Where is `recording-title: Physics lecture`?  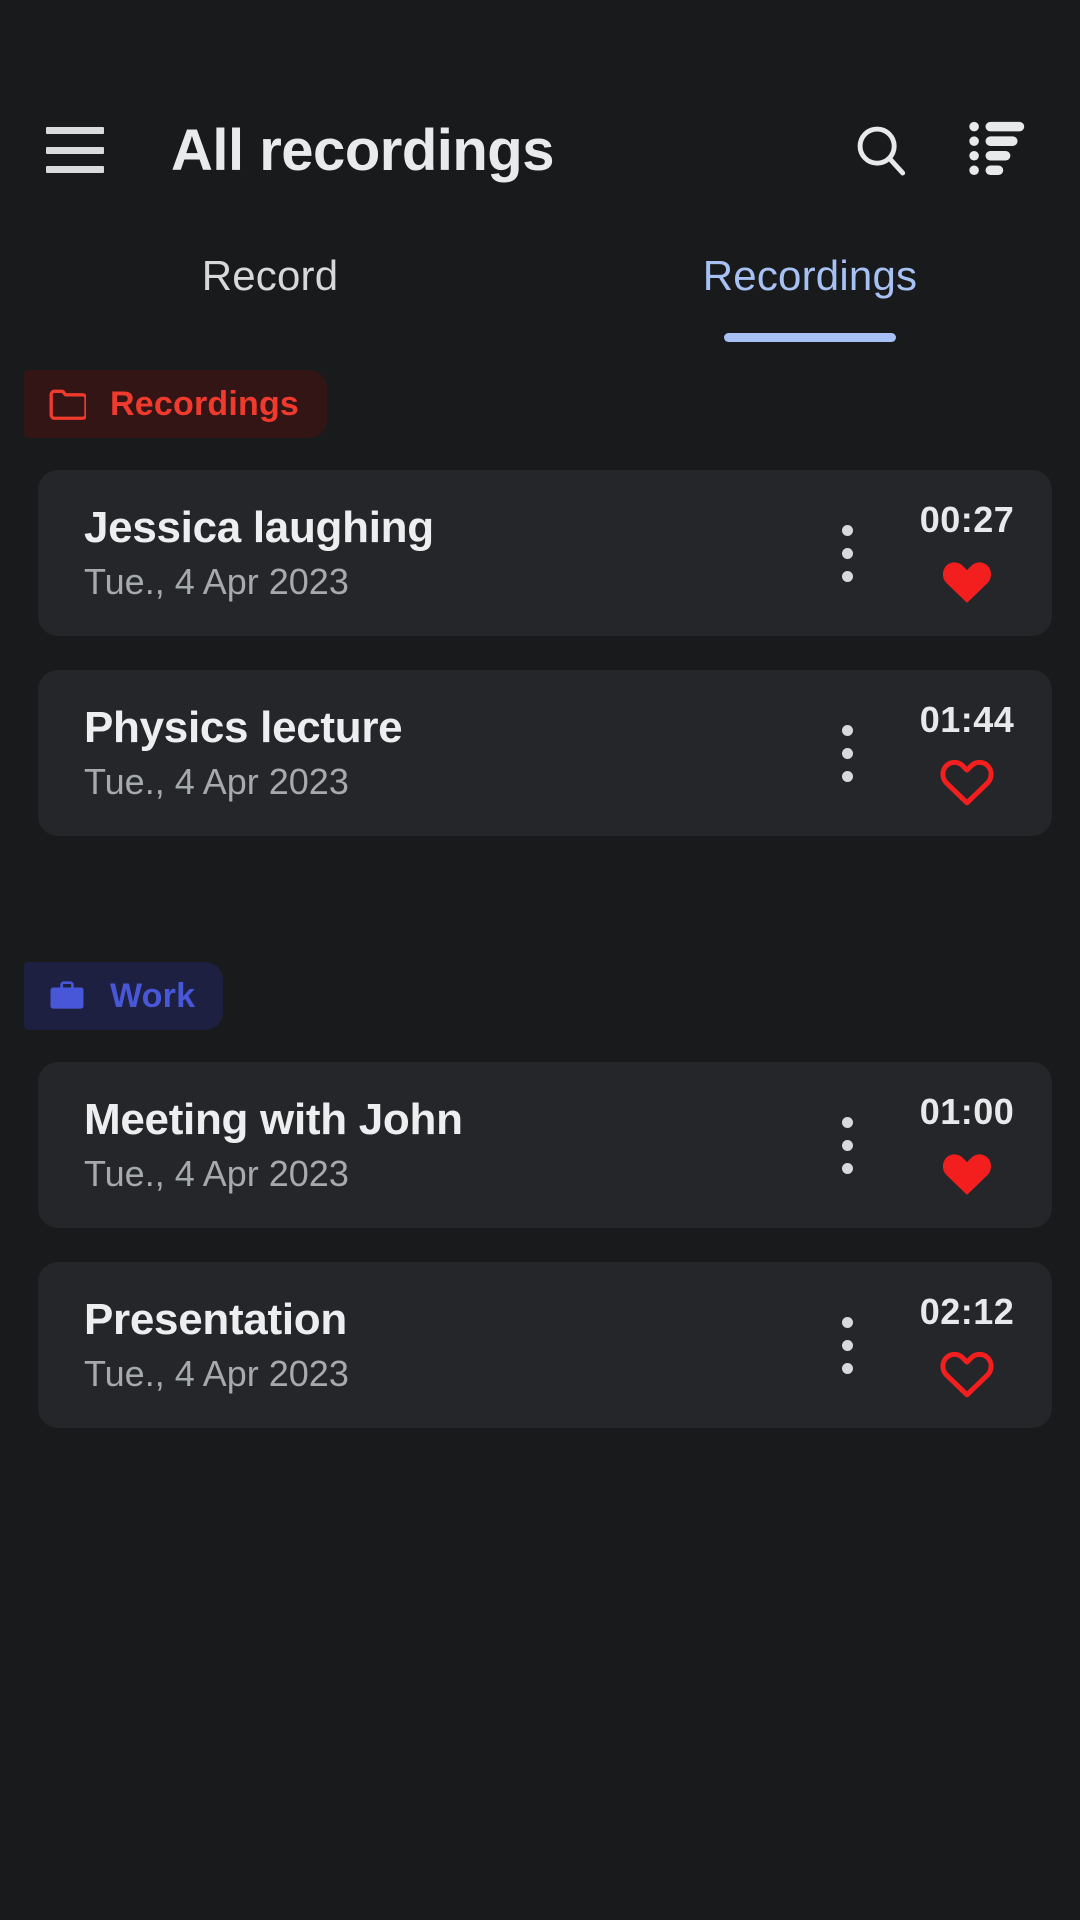 recording-title: Physics lecture is located at coordinates (243, 727).